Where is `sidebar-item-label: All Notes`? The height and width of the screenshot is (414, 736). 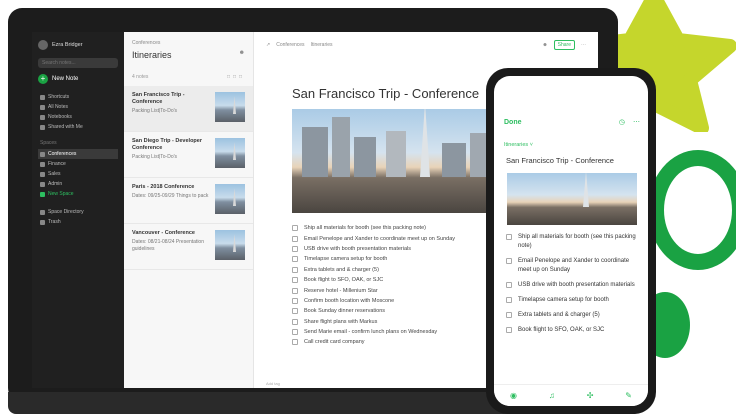
sidebar-item-label: All Notes is located at coordinates (58, 107).